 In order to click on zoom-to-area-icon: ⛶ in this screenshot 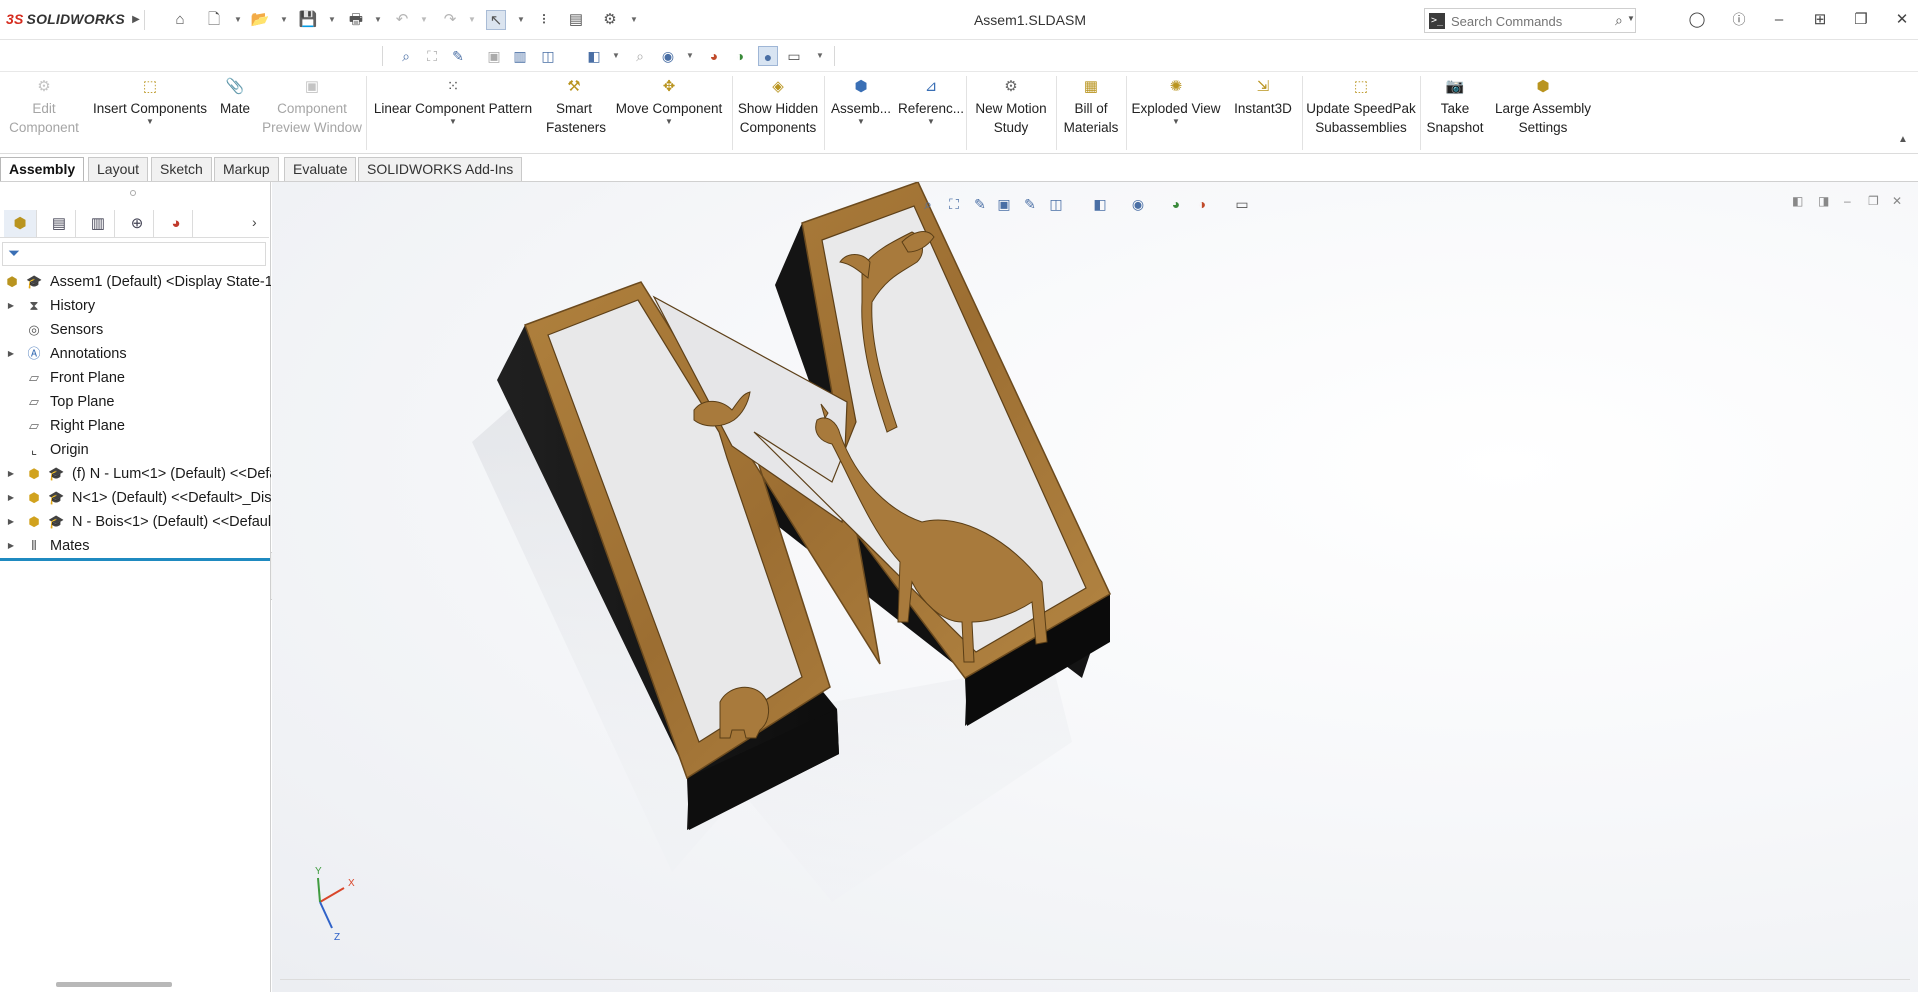, I will do `click(432, 56)`.